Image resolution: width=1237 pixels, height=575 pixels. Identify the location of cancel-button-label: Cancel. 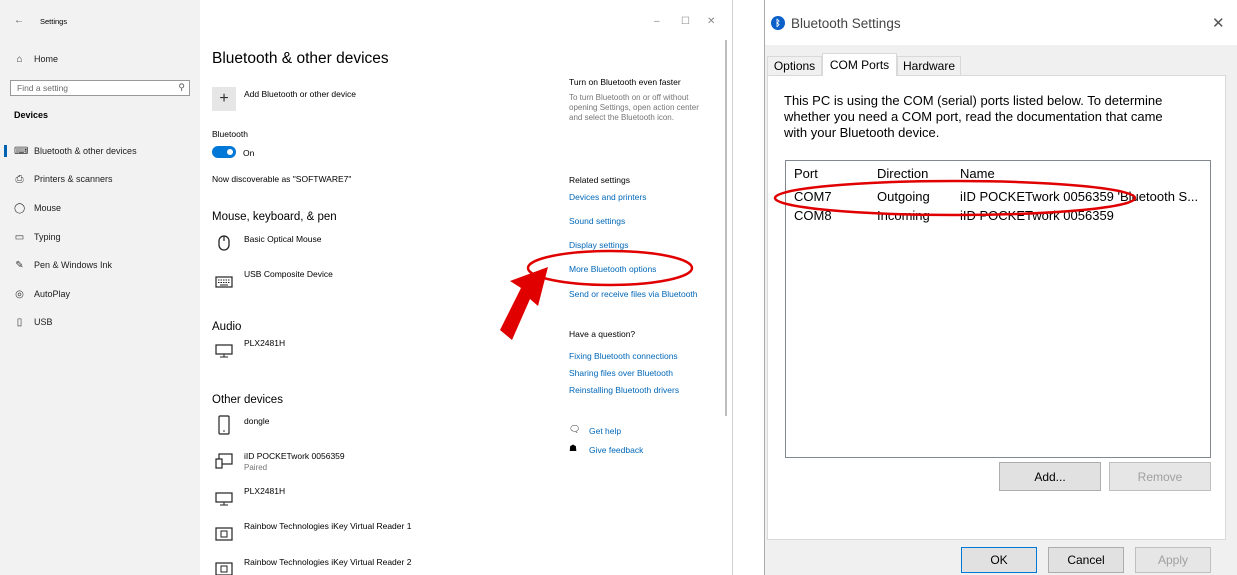
(1086, 560).